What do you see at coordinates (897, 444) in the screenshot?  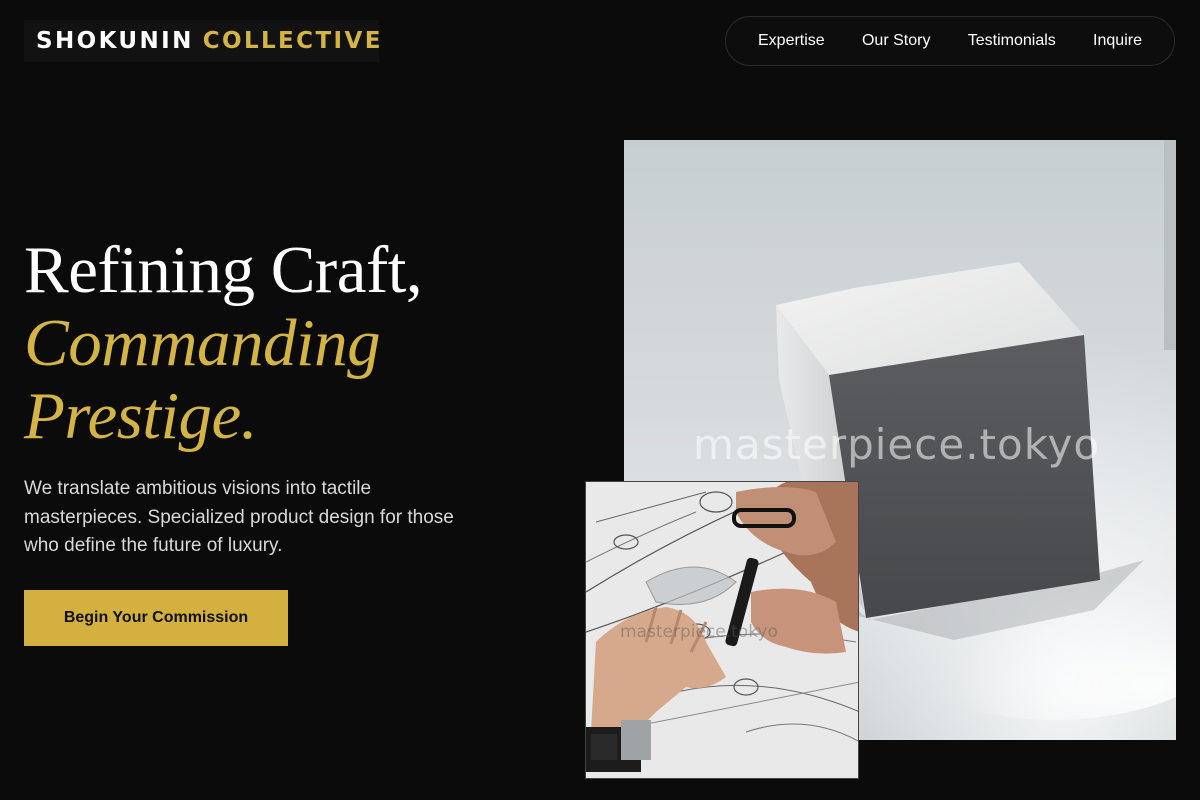 I see `watermark-text: masterpiece.tokyo` at bounding box center [897, 444].